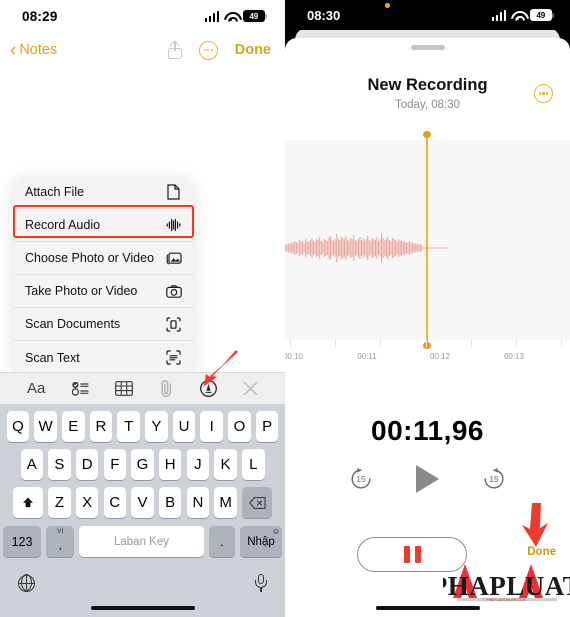 Image resolution: width=570 pixels, height=617 pixels. What do you see at coordinates (55, 192) in the screenshot?
I see `menu-label: Attach File` at bounding box center [55, 192].